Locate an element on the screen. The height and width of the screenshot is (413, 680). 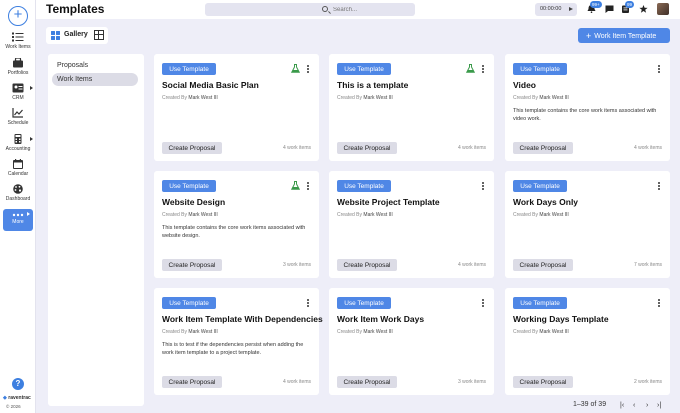
work-item-count: 3 work items is located at coordinates (296, 265).